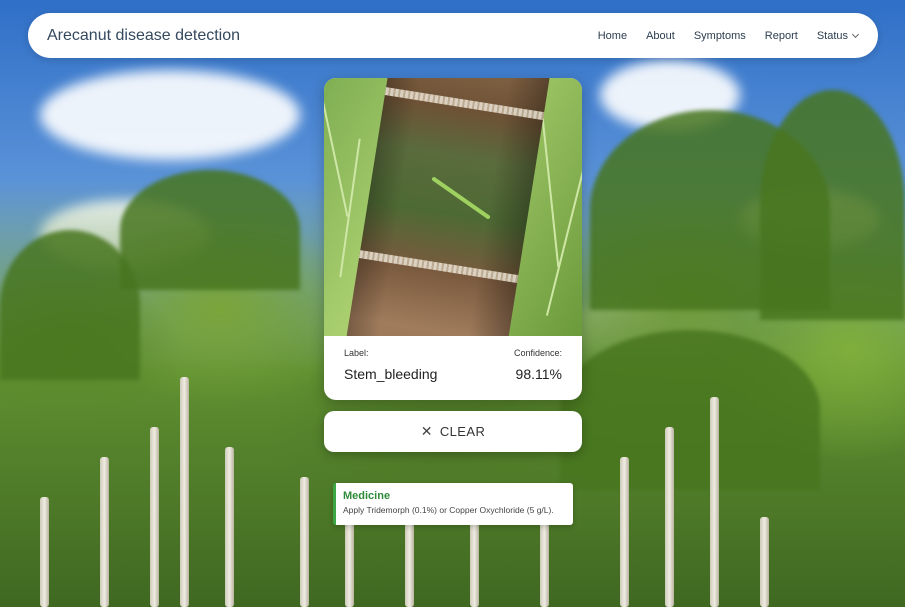 This screenshot has width=905, height=607. I want to click on label-value: Stem_bleeding, so click(391, 374).